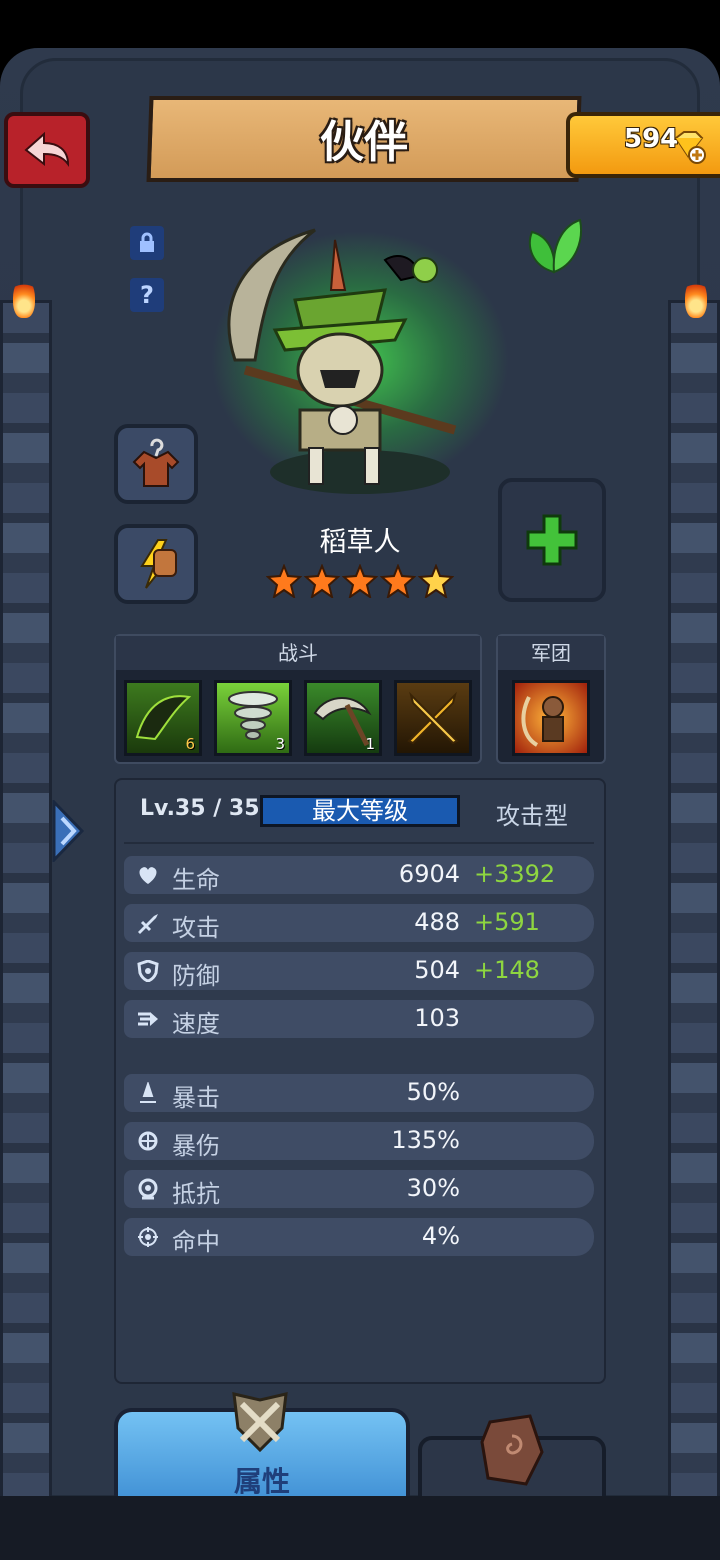 This screenshot has height=1560, width=720. I want to click on stat-row-accuracy: 命中 4%, so click(359, 1237).